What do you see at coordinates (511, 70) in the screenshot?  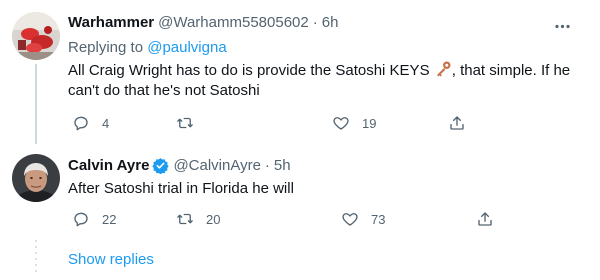 I see `tweet-text-part2: , that simple. If he` at bounding box center [511, 70].